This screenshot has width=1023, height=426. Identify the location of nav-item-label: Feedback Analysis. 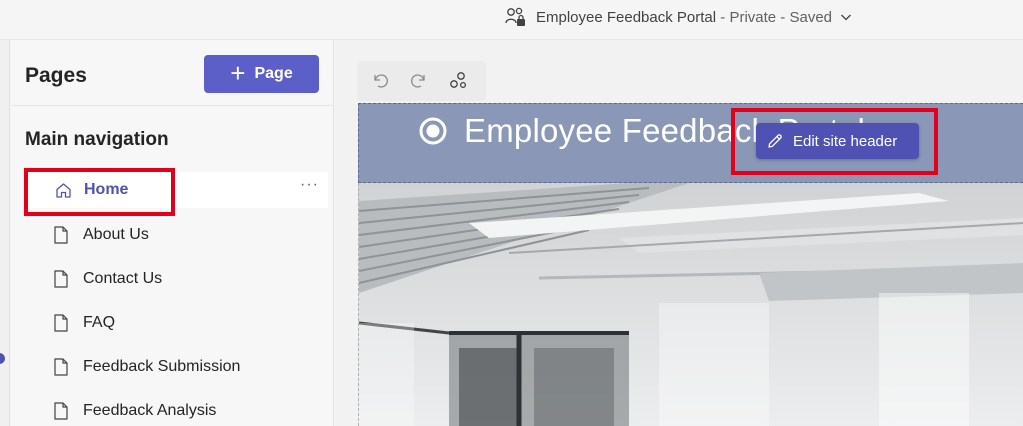
(150, 410).